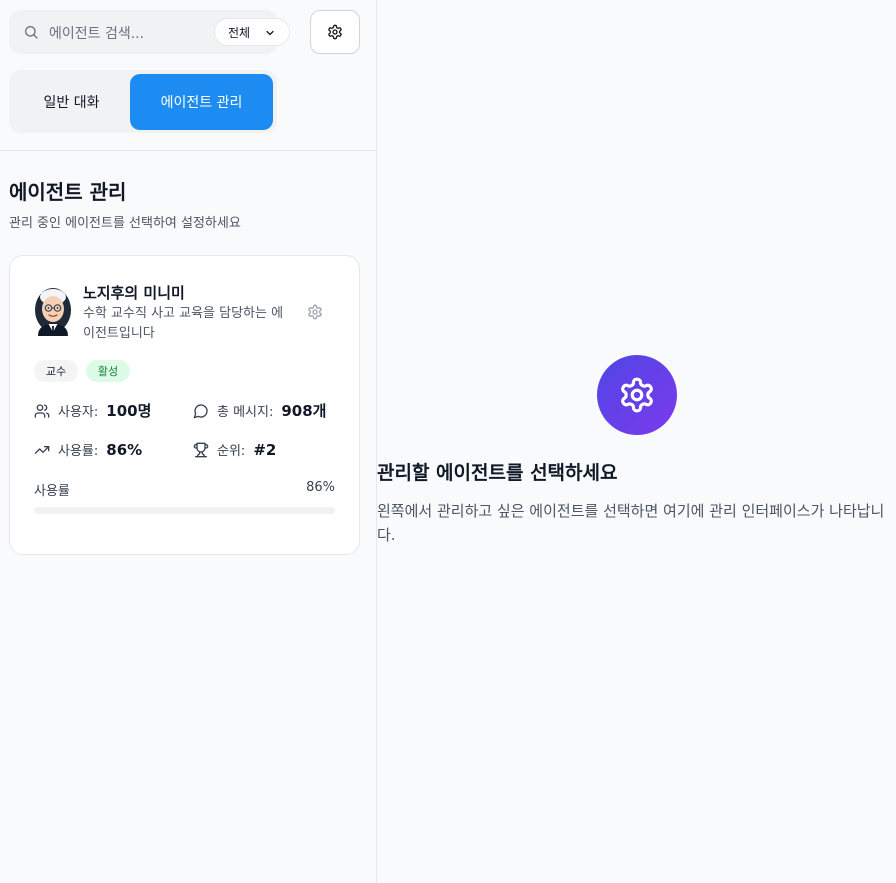  I want to click on stat-users-label: 사용자:, so click(78, 412).